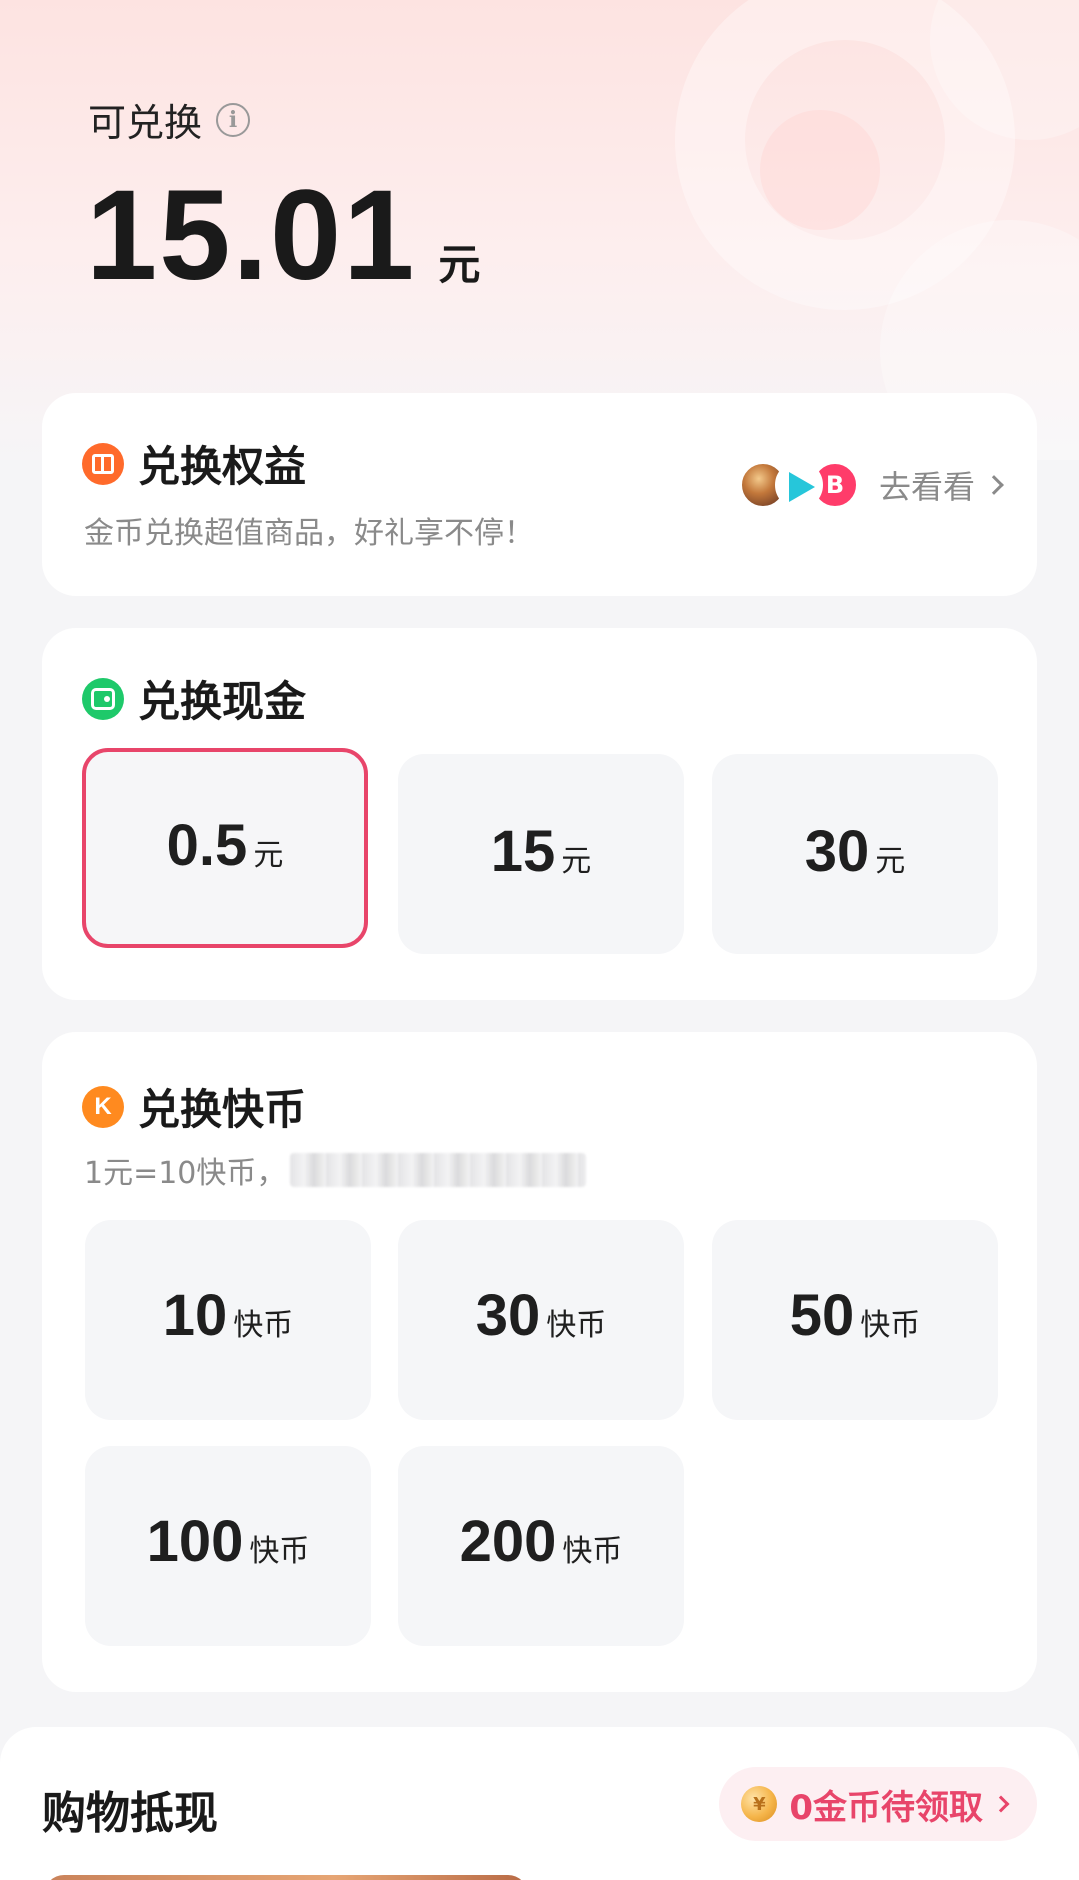 The height and width of the screenshot is (1880, 1079). What do you see at coordinates (251, 235) in the screenshot?
I see `balance-value: 15.01` at bounding box center [251, 235].